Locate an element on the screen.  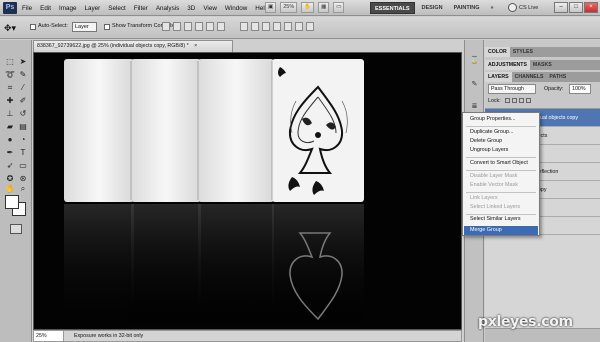
tool-presets-icon: ✎ is located at coordinates (474, 85).